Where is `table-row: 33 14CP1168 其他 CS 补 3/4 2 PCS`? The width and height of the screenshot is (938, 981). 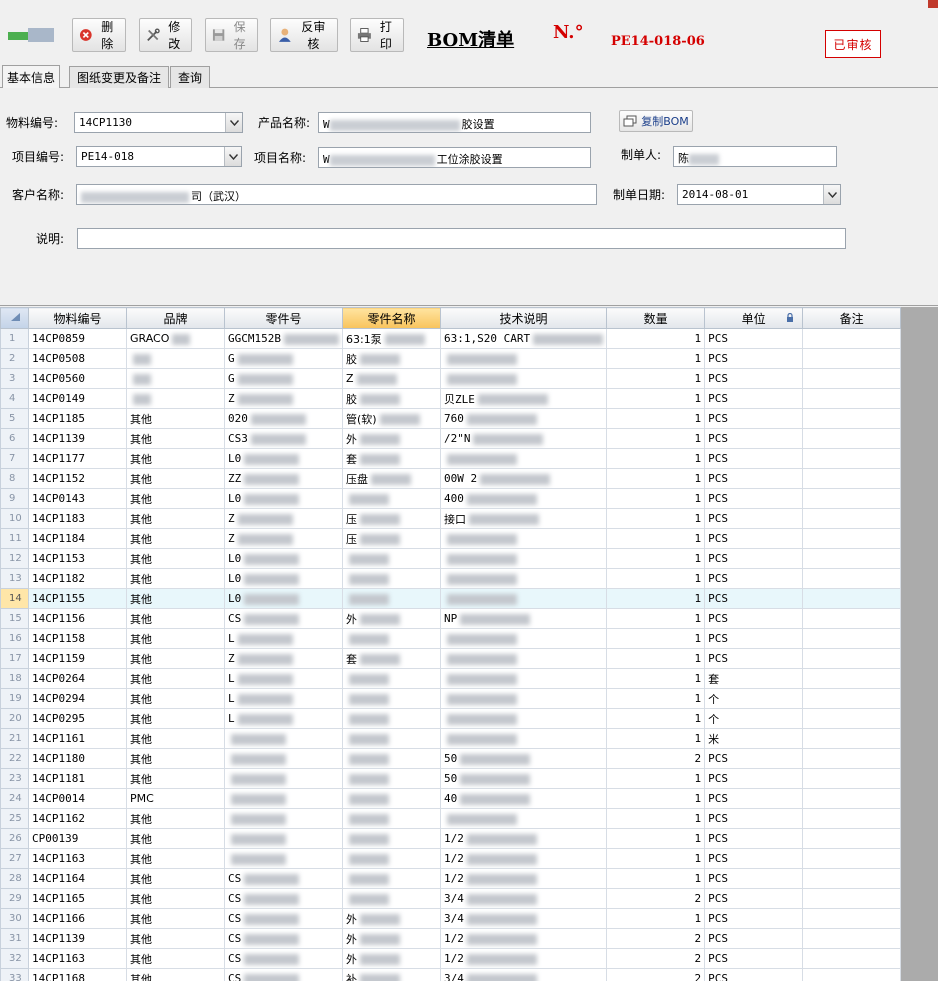
table-row: 33 14CP1168 其他 CS 补 3/4 2 PCS is located at coordinates (451, 974).